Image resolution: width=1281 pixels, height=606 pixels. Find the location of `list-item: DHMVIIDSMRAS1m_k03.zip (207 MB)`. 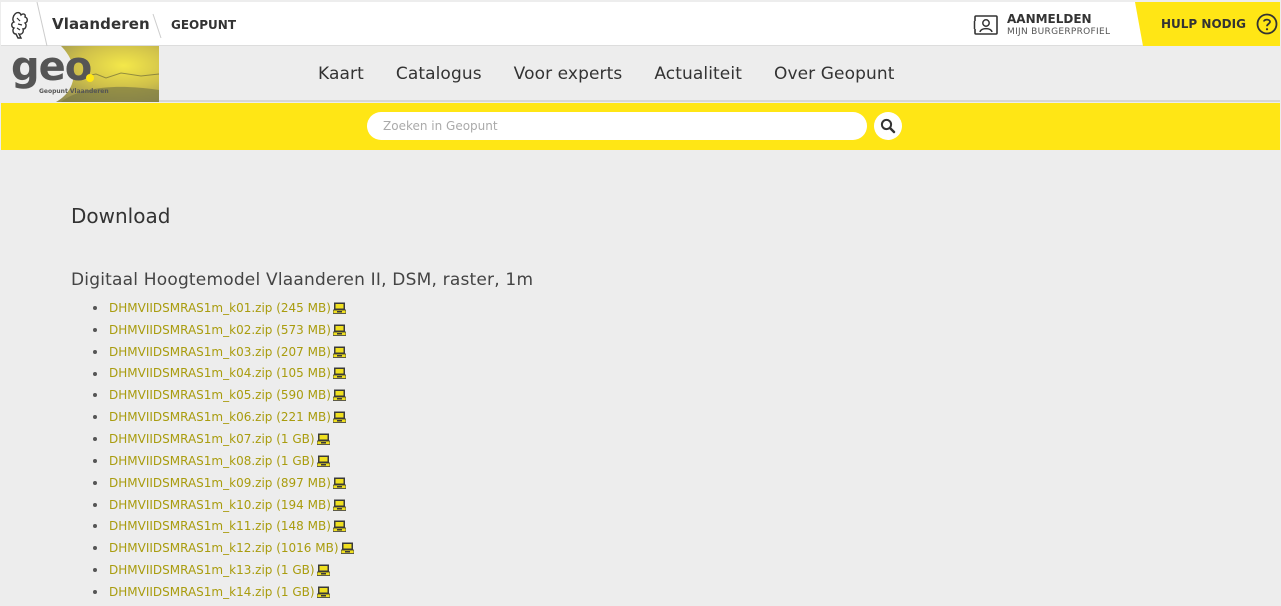

list-item: DHMVIIDSMRAS1m_k03.zip (207 MB) is located at coordinates (223, 352).